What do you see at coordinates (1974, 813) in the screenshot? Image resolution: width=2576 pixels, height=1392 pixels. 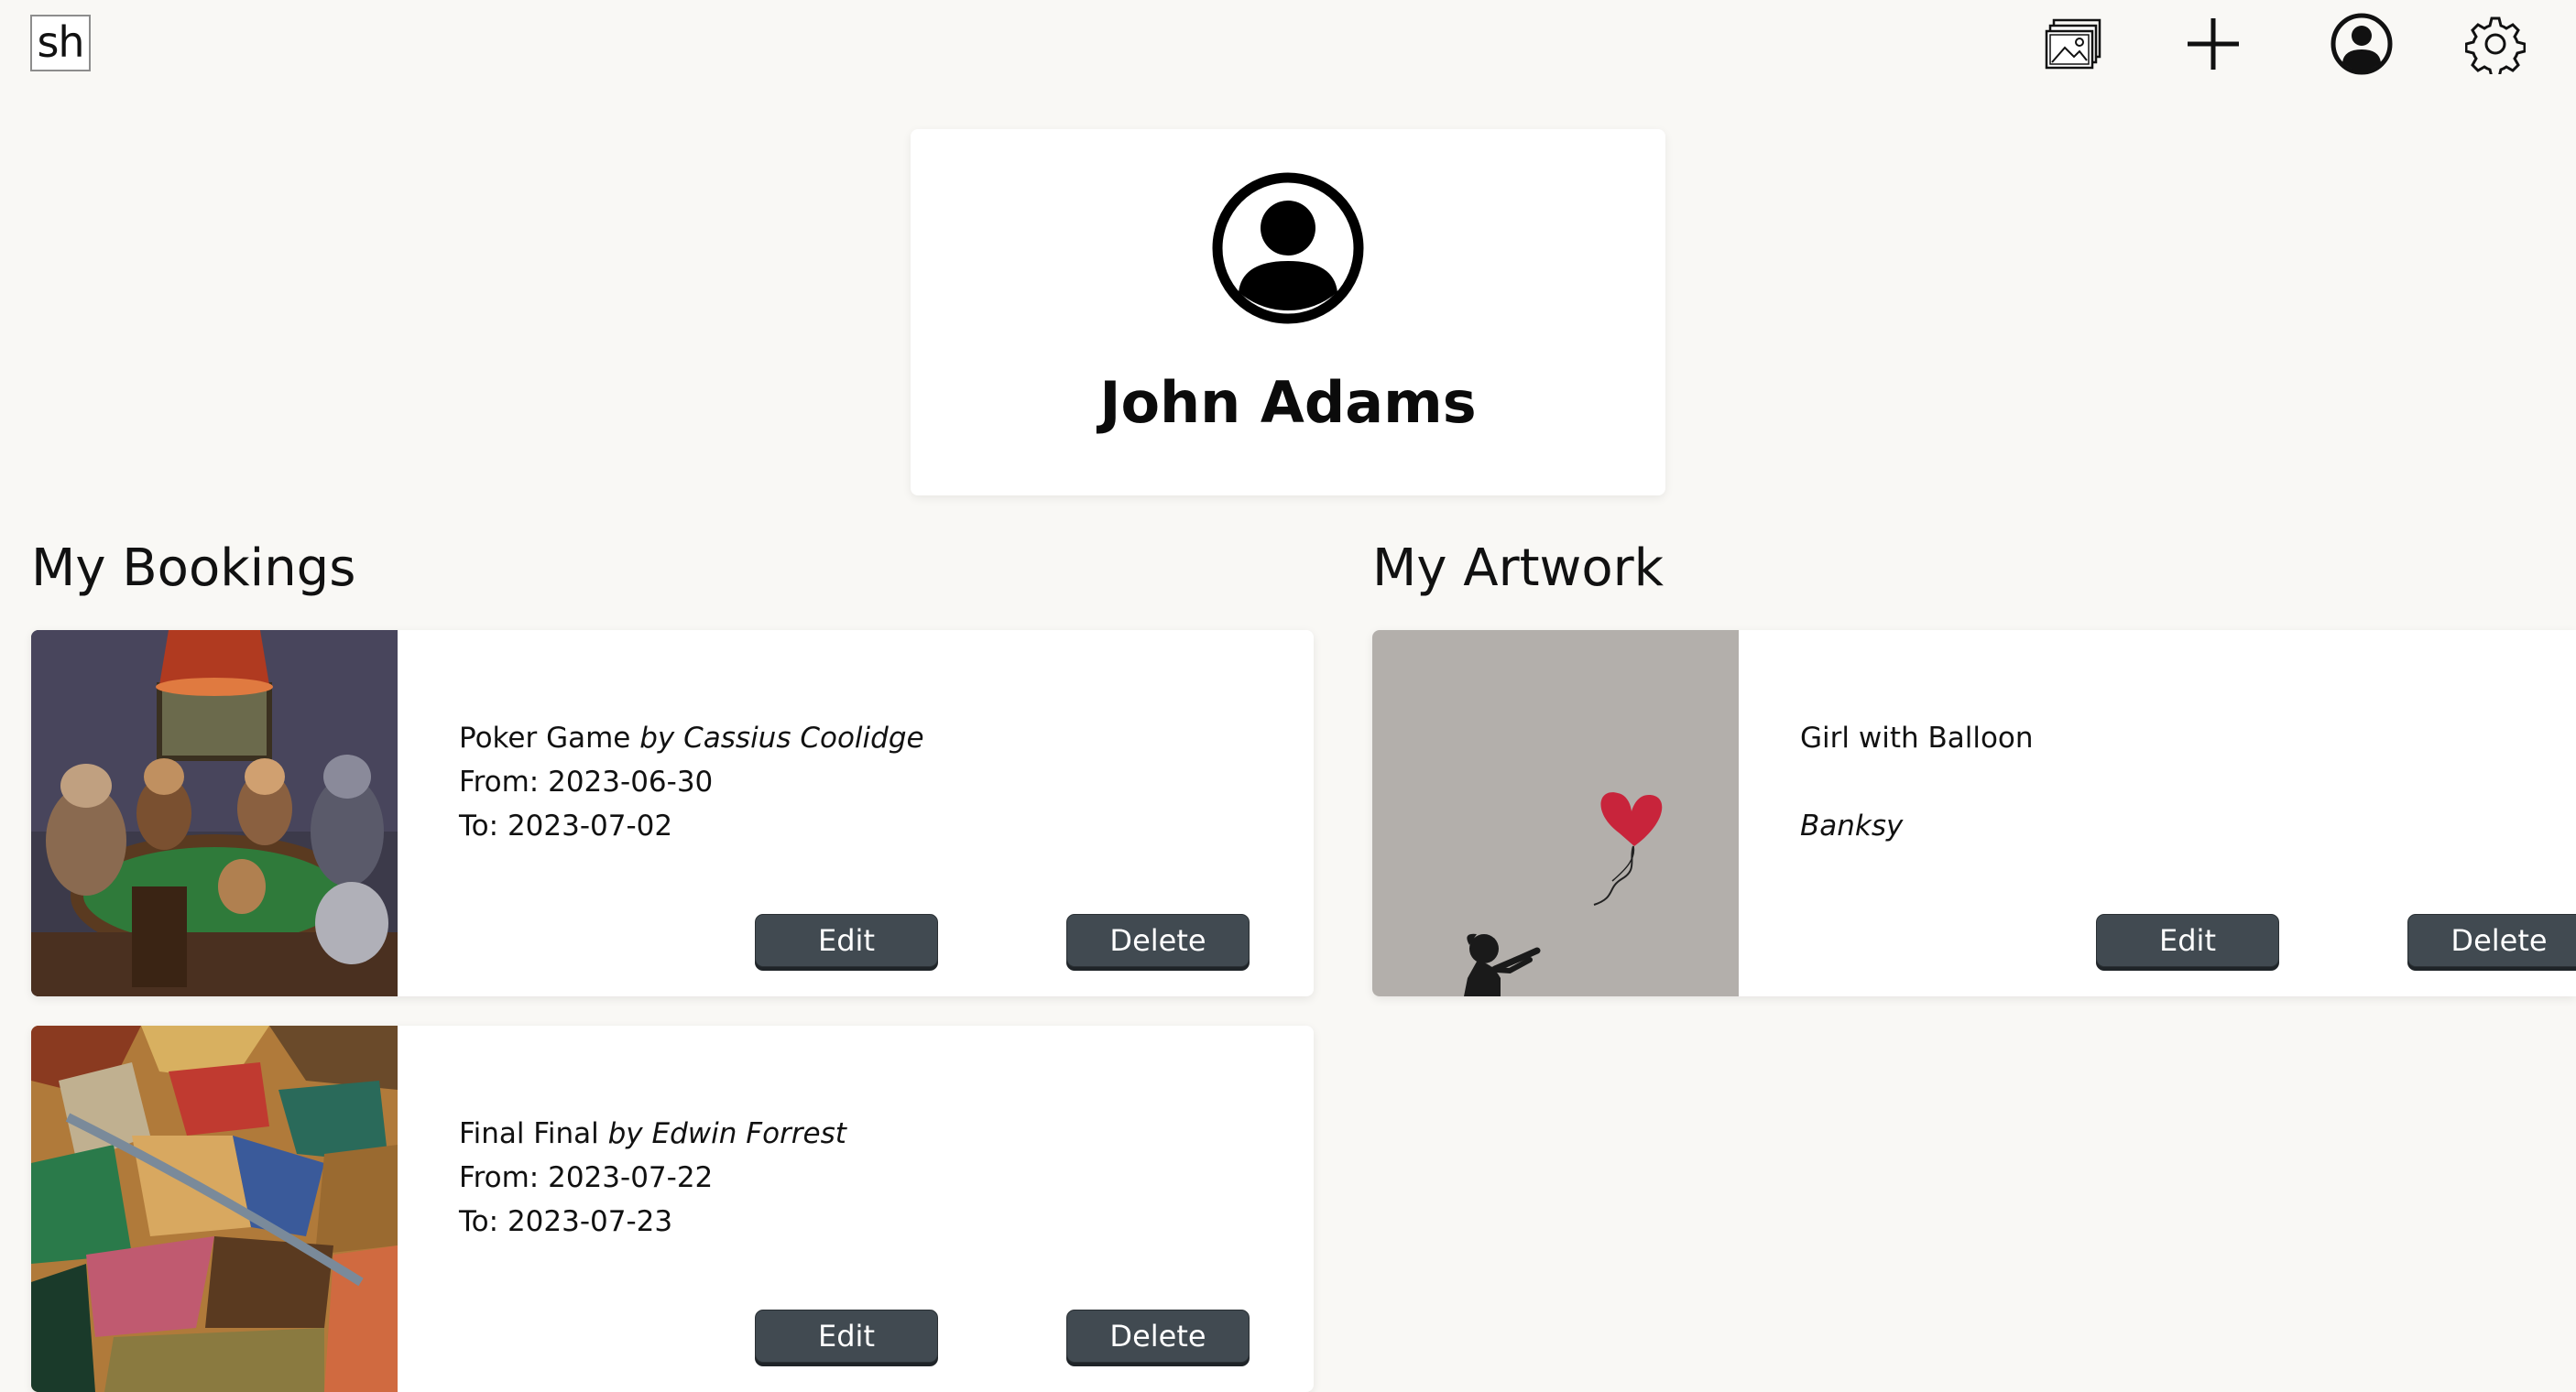 I see `artwork-card: Girl with Balloon Banksy Edit Delete` at bounding box center [1974, 813].